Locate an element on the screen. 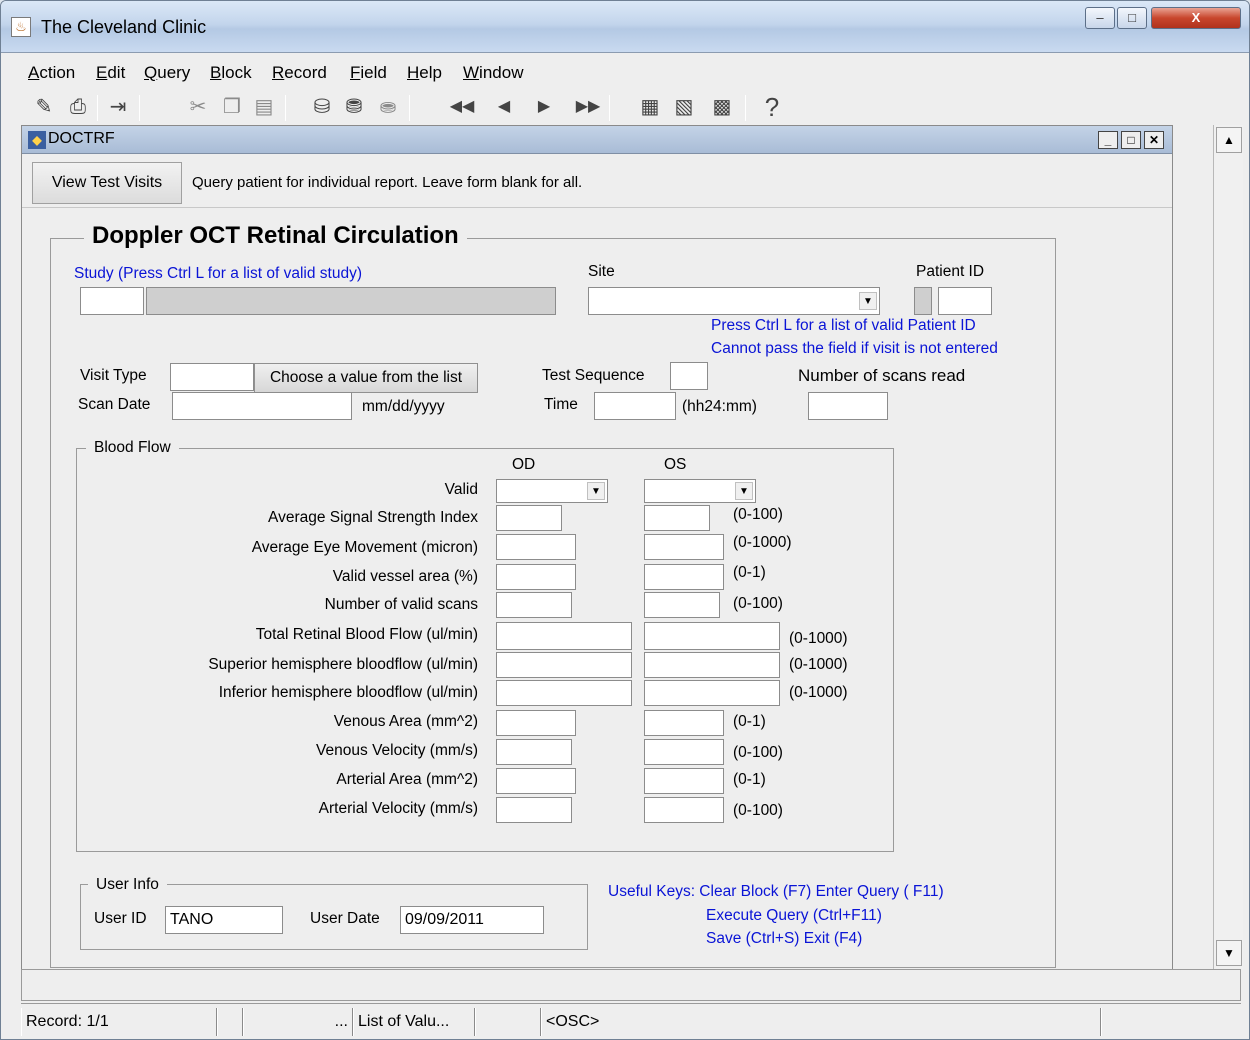 The image size is (1250, 1040). bf-row-label: Venous Velocity (mm/s) is located at coordinates (397, 750).